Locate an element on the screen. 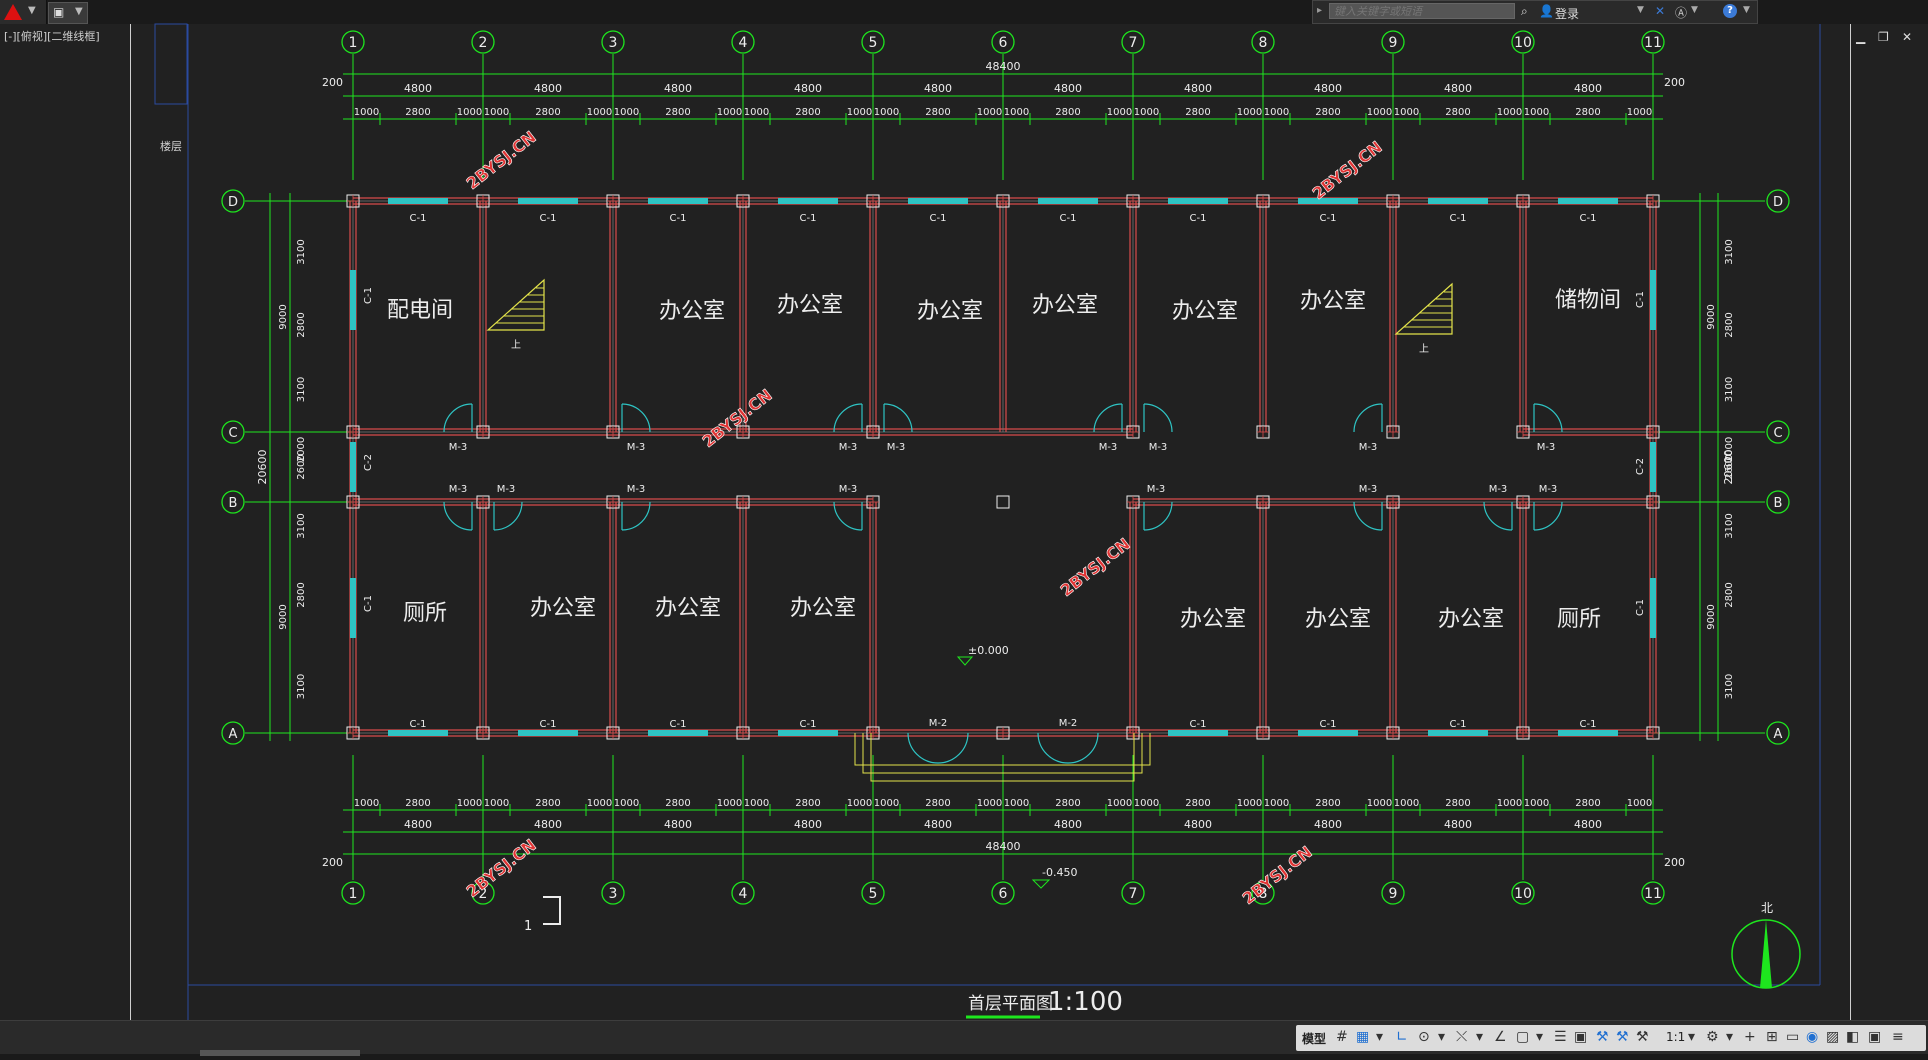  annotation-monitor-icon: + is located at coordinates (1750, 1037).